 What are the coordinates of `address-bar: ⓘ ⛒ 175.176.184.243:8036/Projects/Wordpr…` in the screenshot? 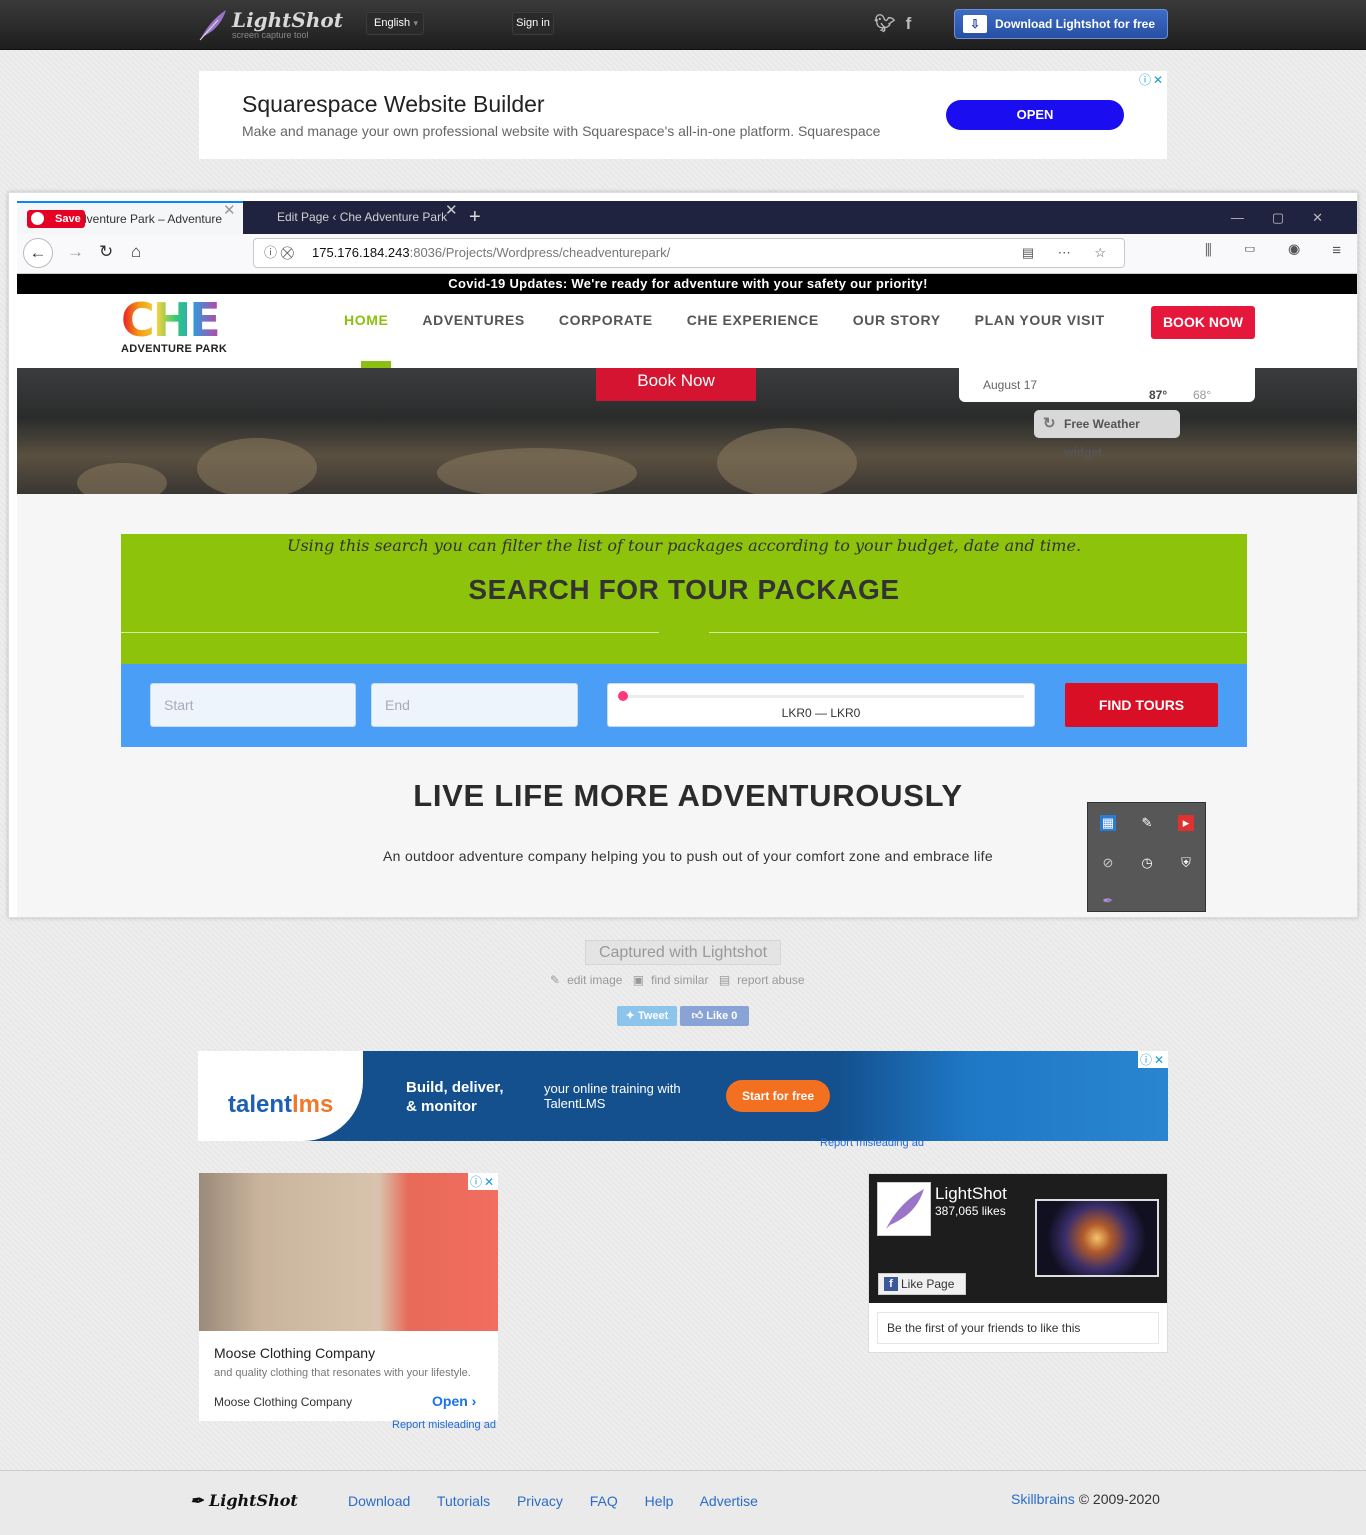 It's located at (689, 253).